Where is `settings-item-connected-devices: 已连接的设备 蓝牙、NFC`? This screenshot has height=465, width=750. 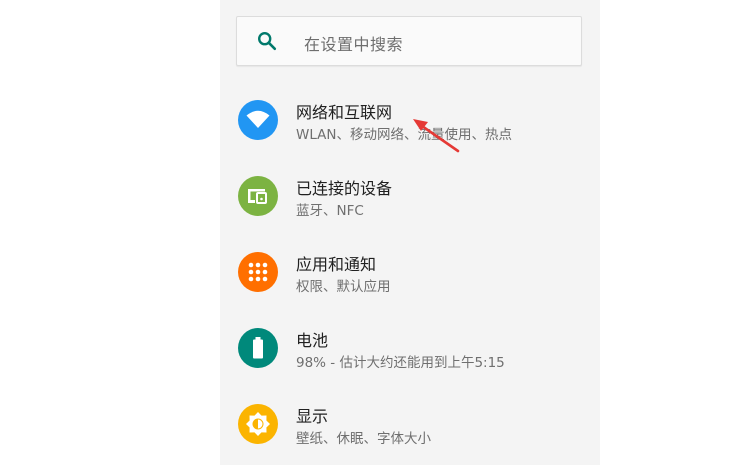 settings-item-connected-devices: 已连接的设备 蓝牙、NFC is located at coordinates (410, 196).